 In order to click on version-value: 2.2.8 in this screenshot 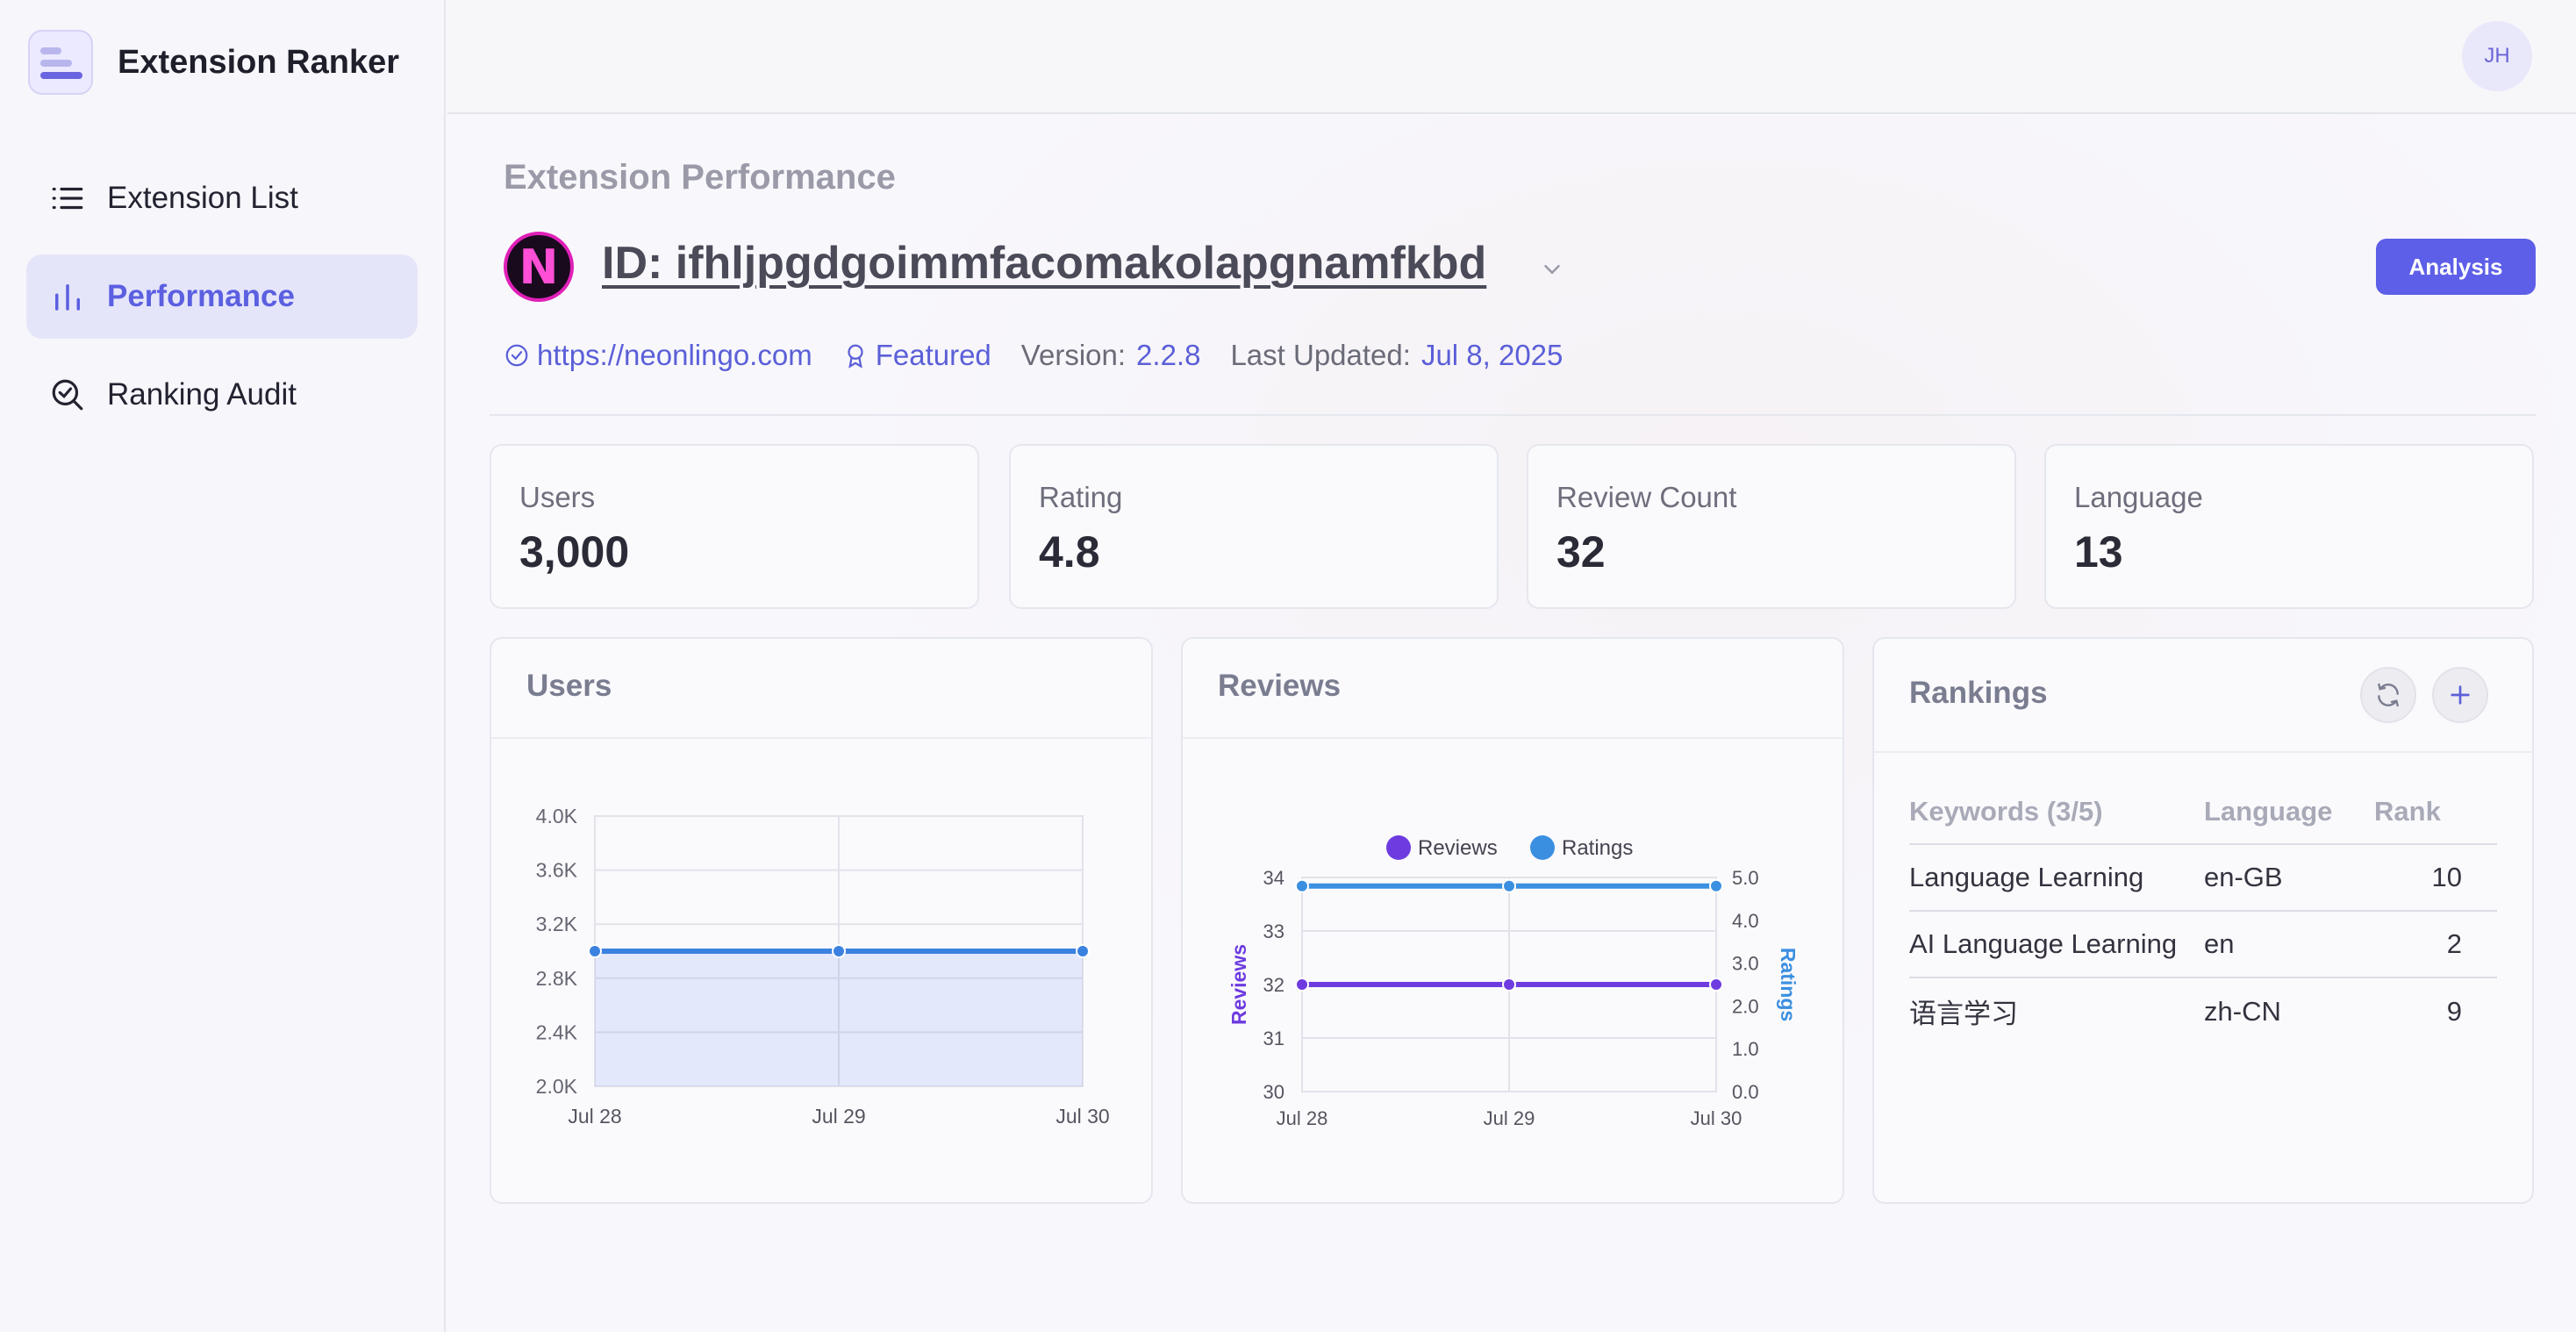, I will do `click(1168, 355)`.